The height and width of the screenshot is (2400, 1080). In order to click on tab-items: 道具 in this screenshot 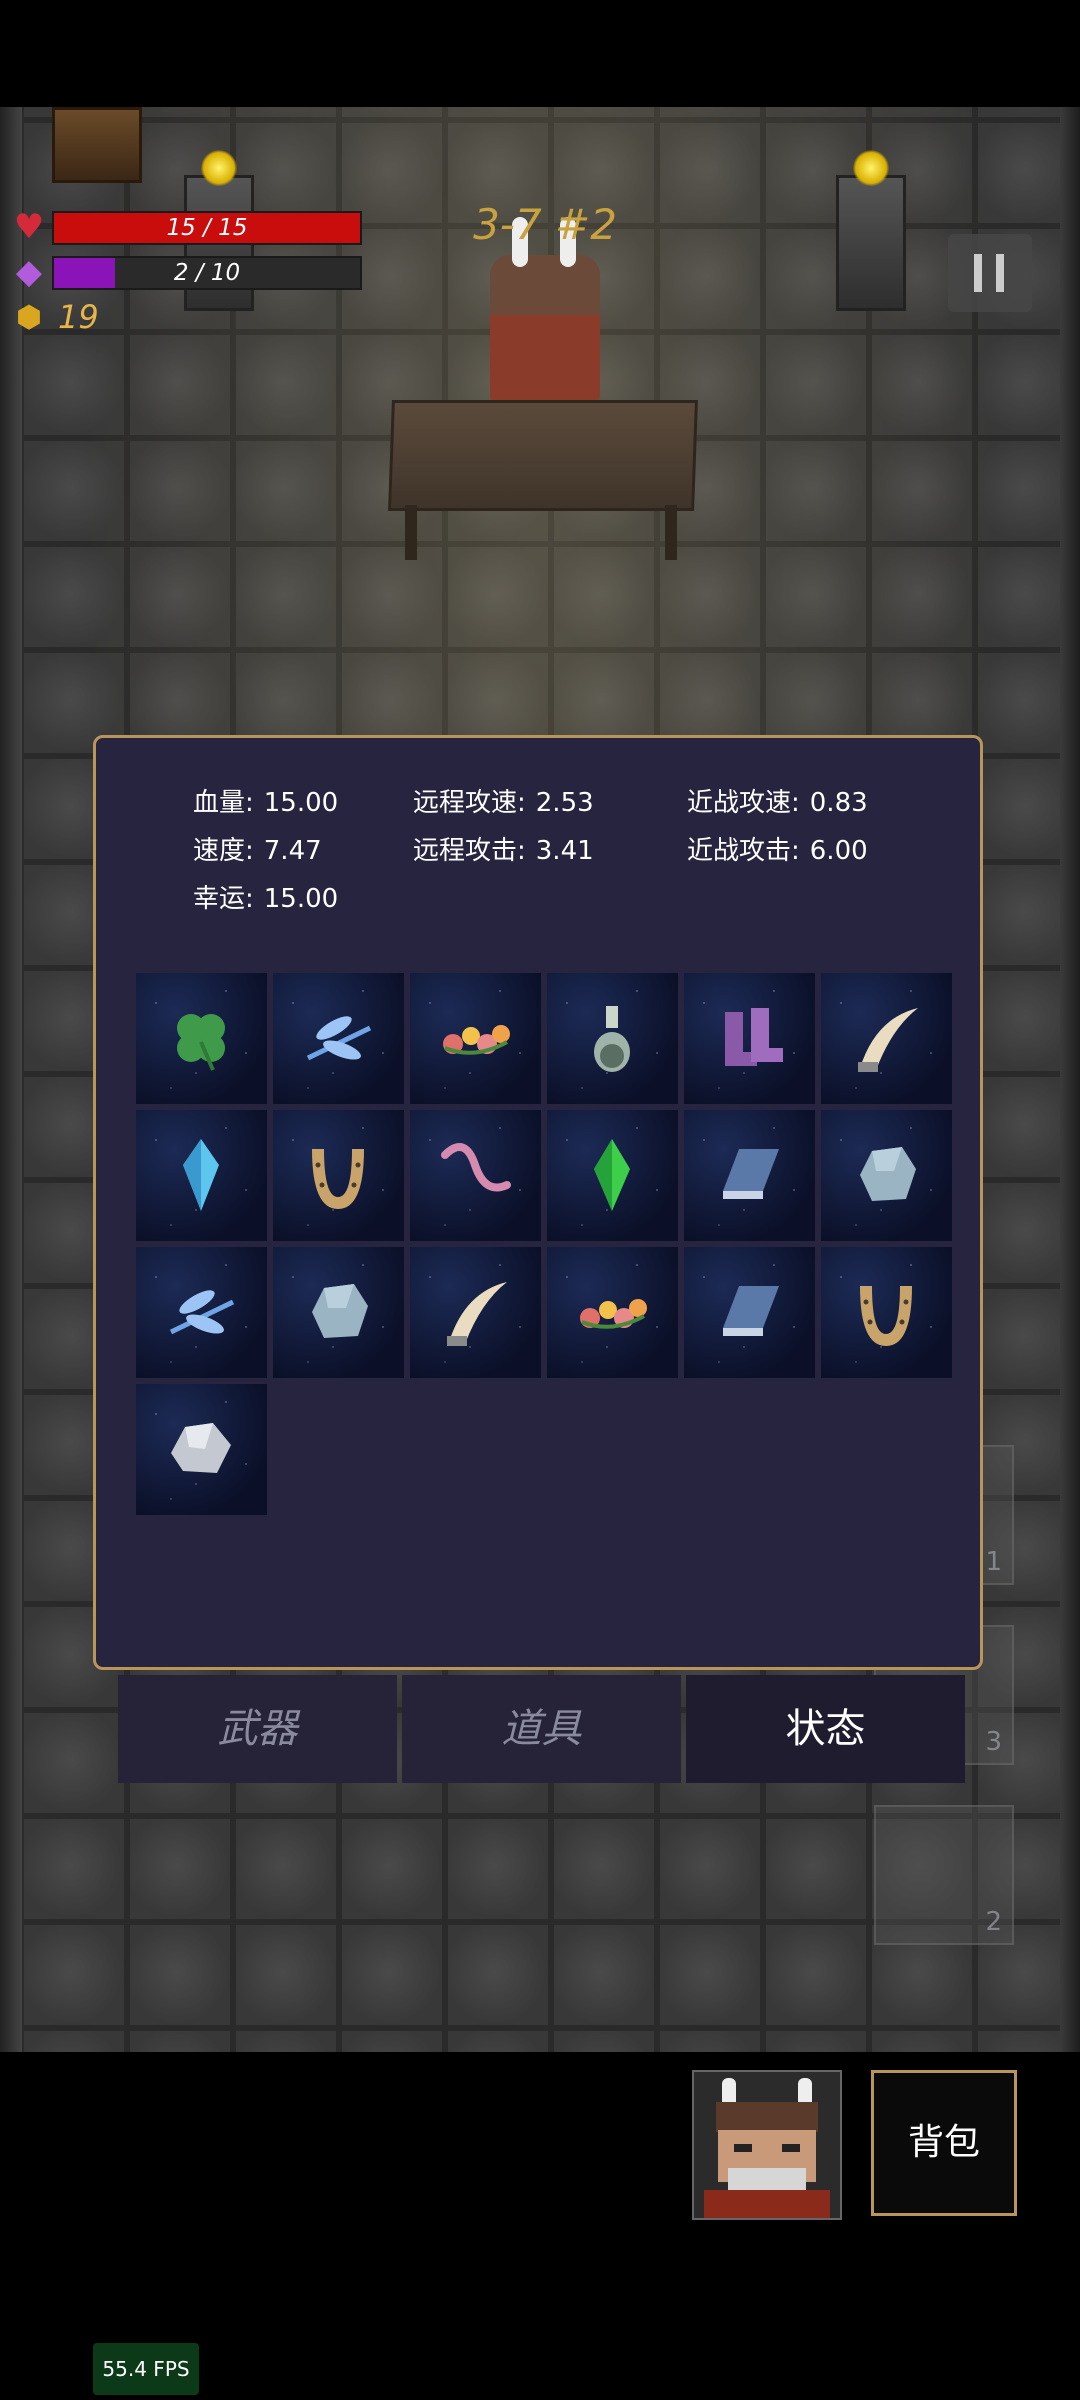, I will do `click(541, 1729)`.